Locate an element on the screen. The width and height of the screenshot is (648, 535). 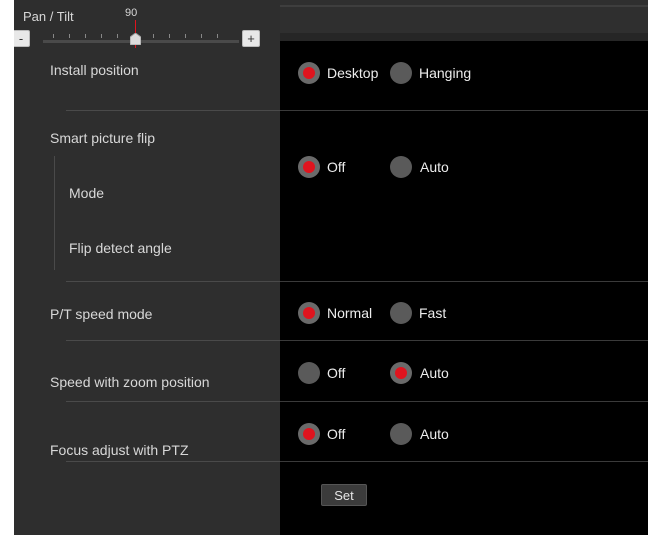
pan-tilt-slider: Pan / Tilt 90 - + is located at coordinates (137, 30).